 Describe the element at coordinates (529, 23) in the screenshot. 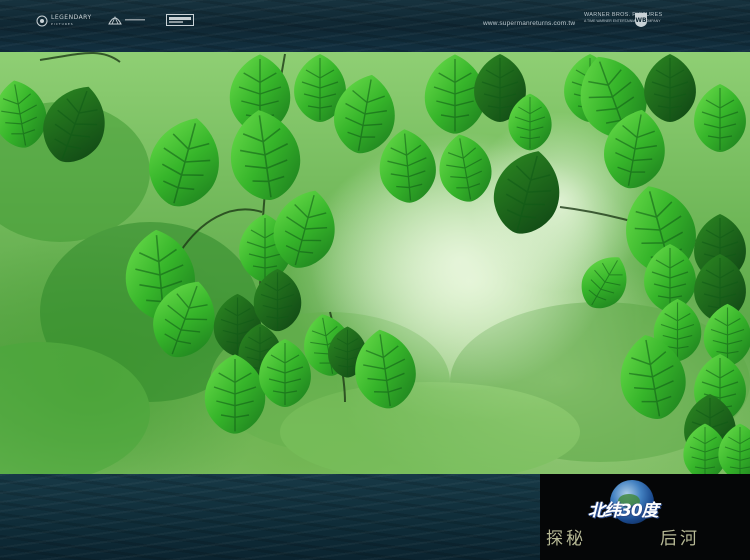

I see `website-url: www.supermanreturns.com.tw` at that location.